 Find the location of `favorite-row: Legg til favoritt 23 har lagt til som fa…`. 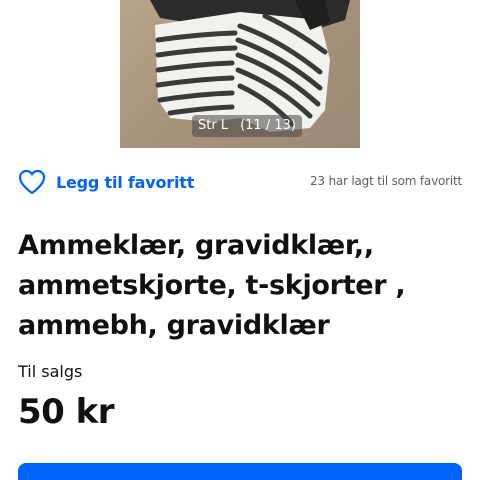

favorite-row: Legg til favoritt 23 har lagt til som fa… is located at coordinates (240, 182).